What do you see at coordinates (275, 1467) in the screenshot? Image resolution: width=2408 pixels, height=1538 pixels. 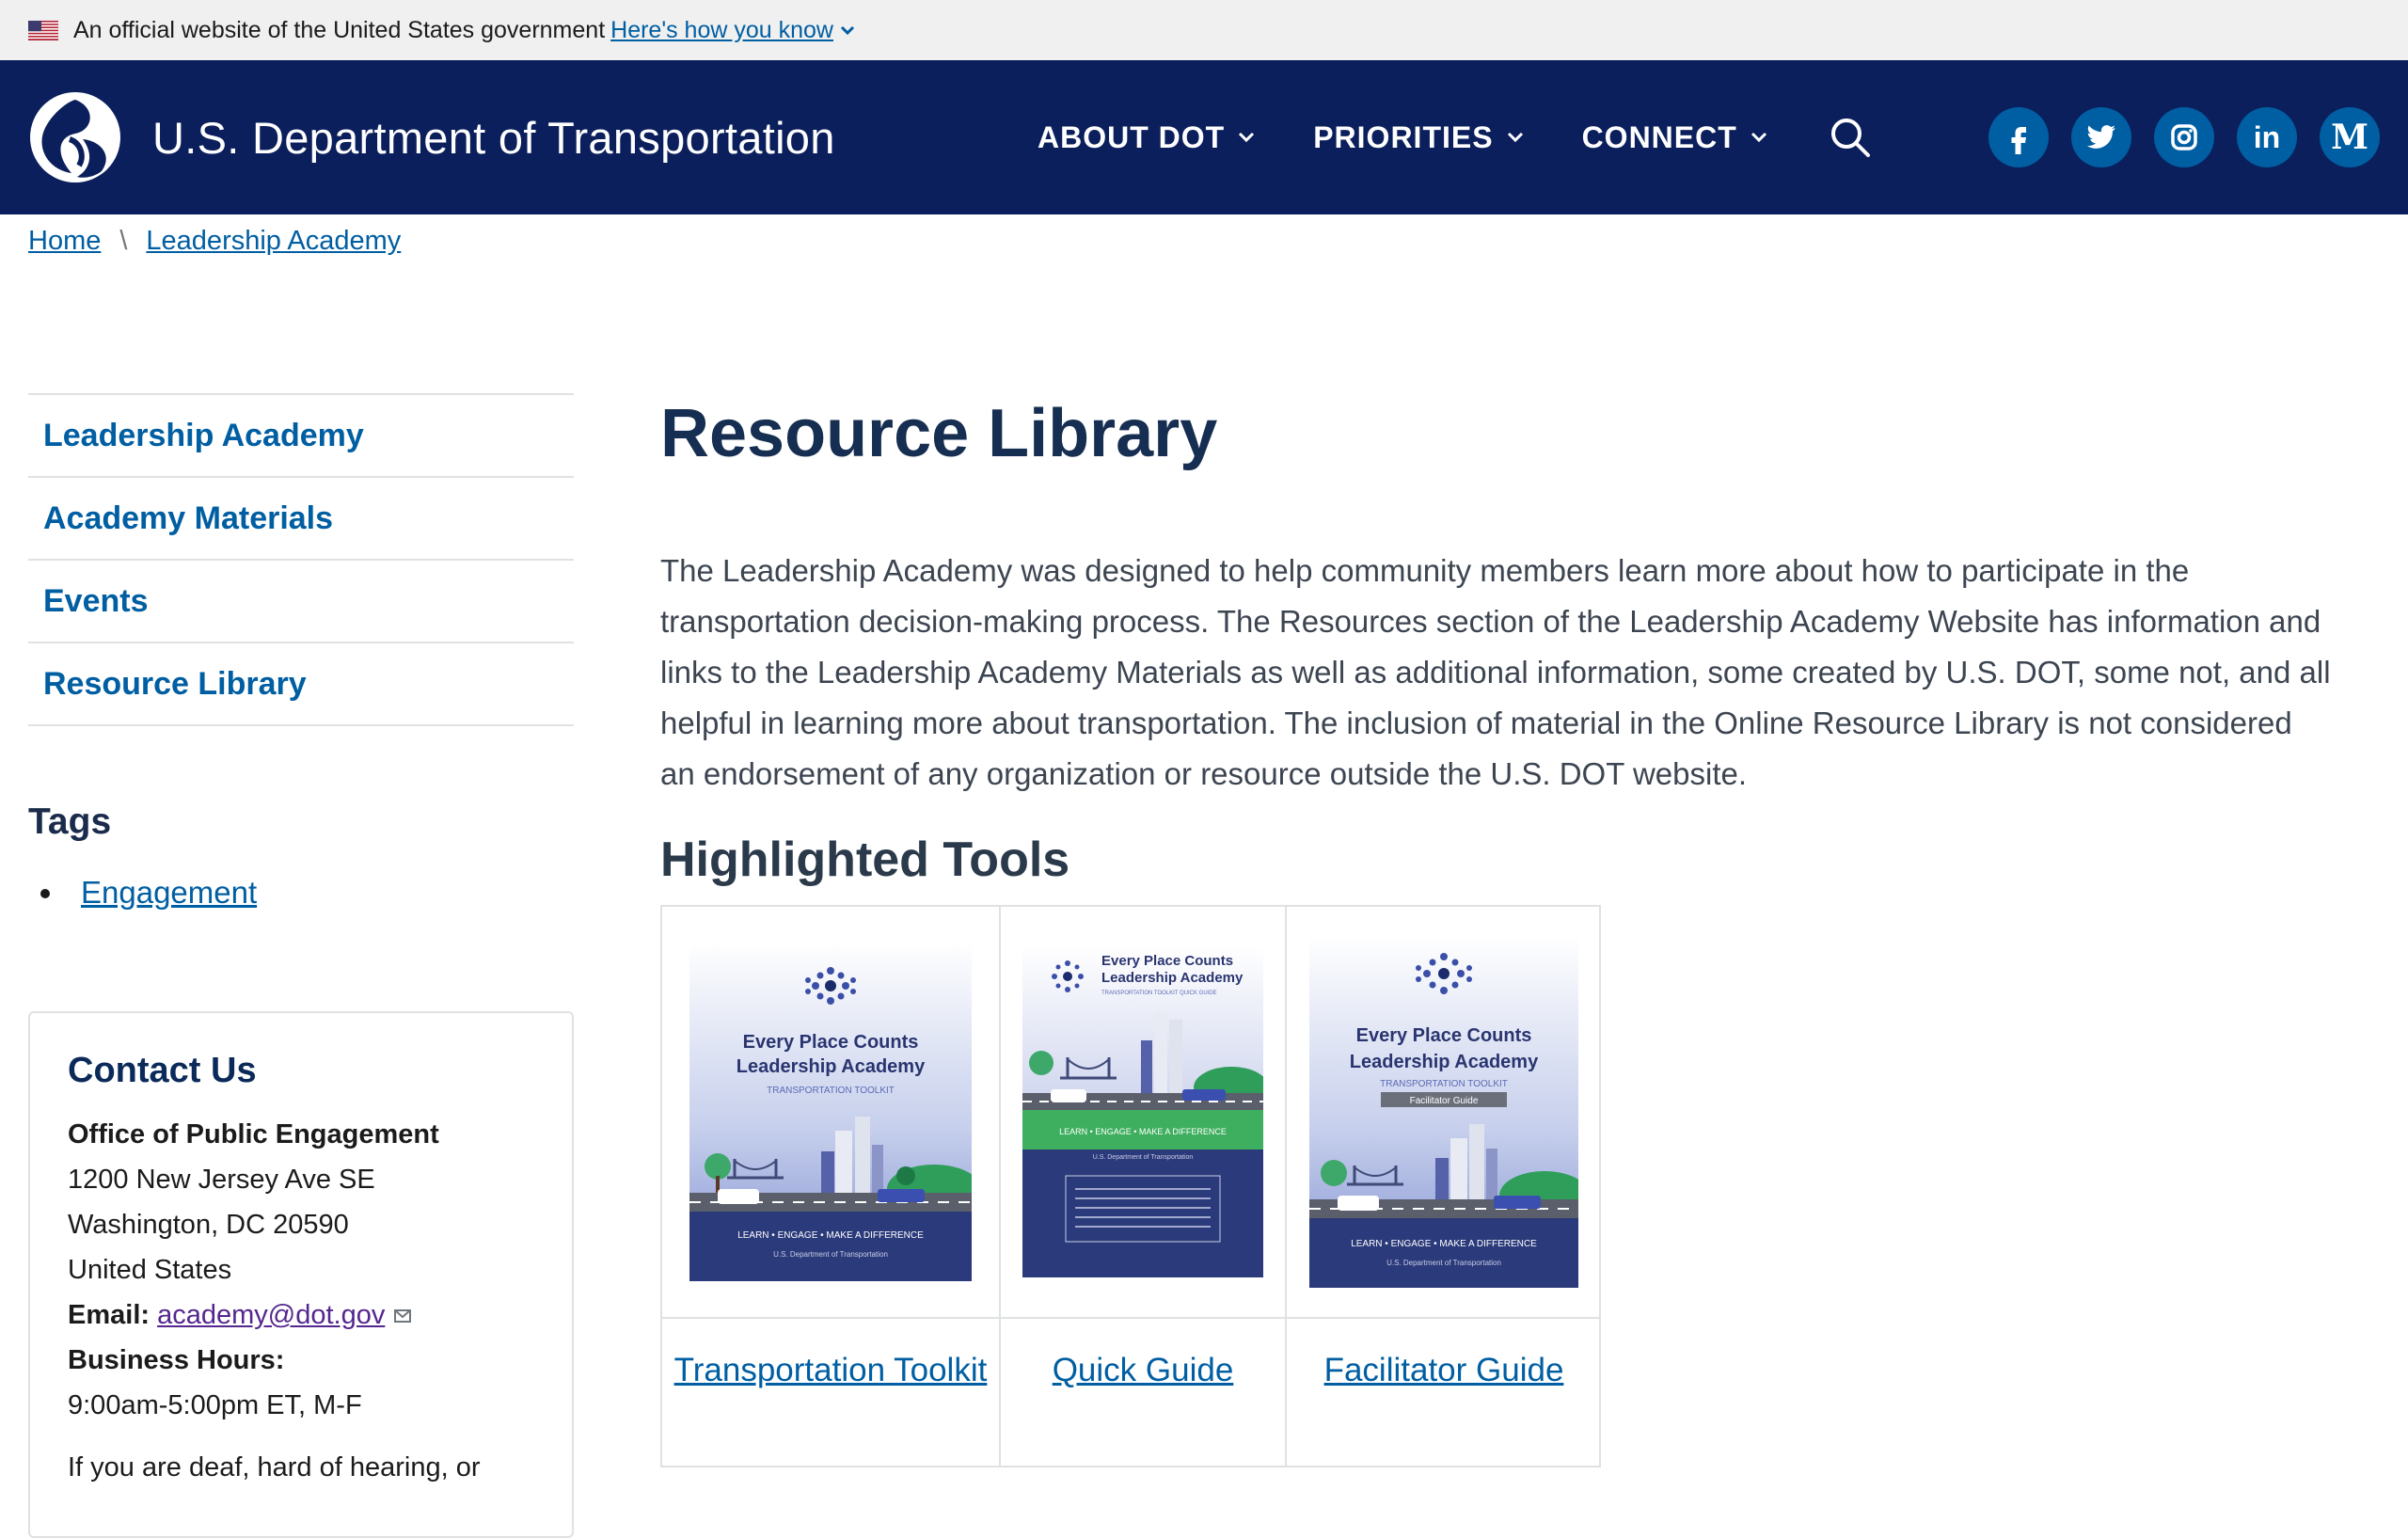 I see `contact-accessibility-text: If you are deaf, hard of hearing, or` at bounding box center [275, 1467].